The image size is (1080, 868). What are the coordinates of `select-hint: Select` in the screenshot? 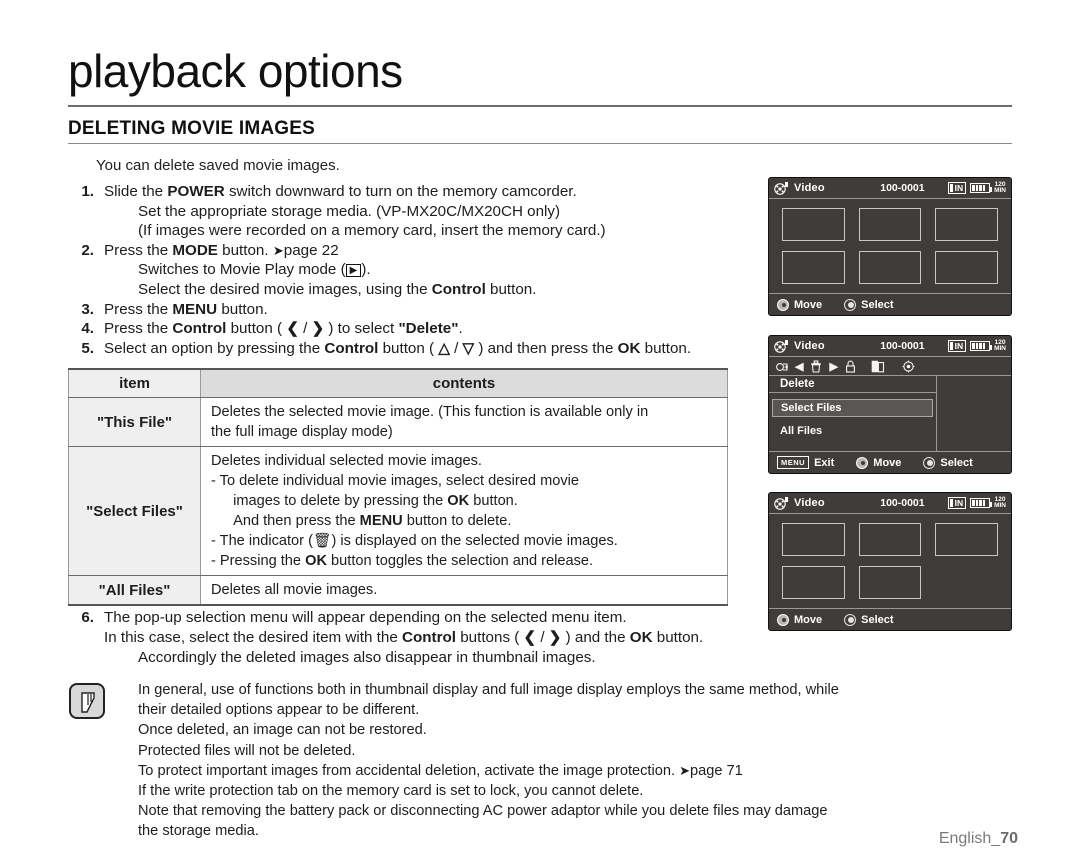 It's located at (869, 304).